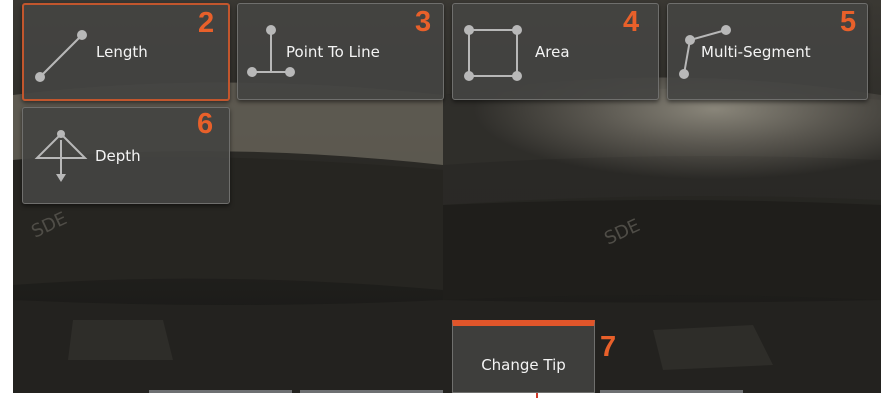  I want to click on area-button: Area 4, so click(555, 51).